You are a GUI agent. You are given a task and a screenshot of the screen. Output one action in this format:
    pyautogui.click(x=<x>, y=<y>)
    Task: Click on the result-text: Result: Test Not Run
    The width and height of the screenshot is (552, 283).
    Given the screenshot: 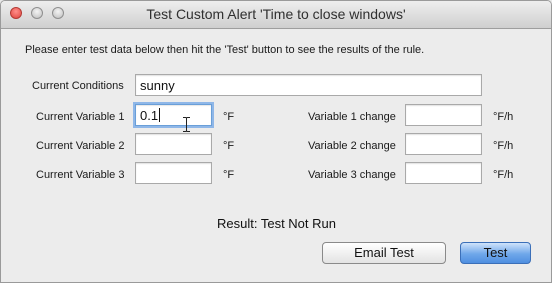 What is the action you would take?
    pyautogui.click(x=276, y=223)
    